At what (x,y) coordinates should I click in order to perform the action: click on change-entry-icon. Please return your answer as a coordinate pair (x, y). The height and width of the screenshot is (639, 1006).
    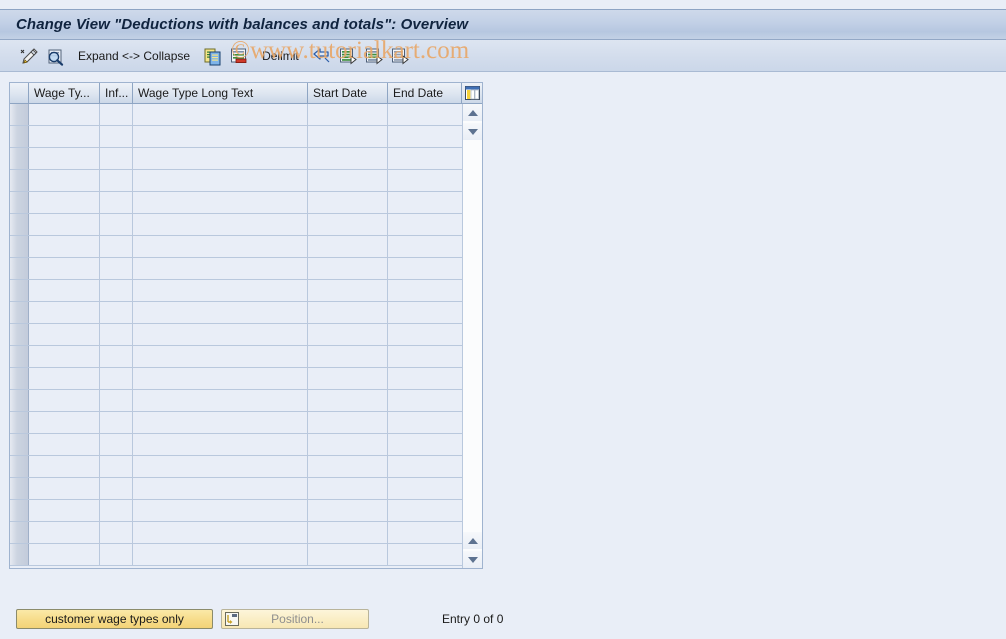
    Looking at the image, I should click on (29, 56).